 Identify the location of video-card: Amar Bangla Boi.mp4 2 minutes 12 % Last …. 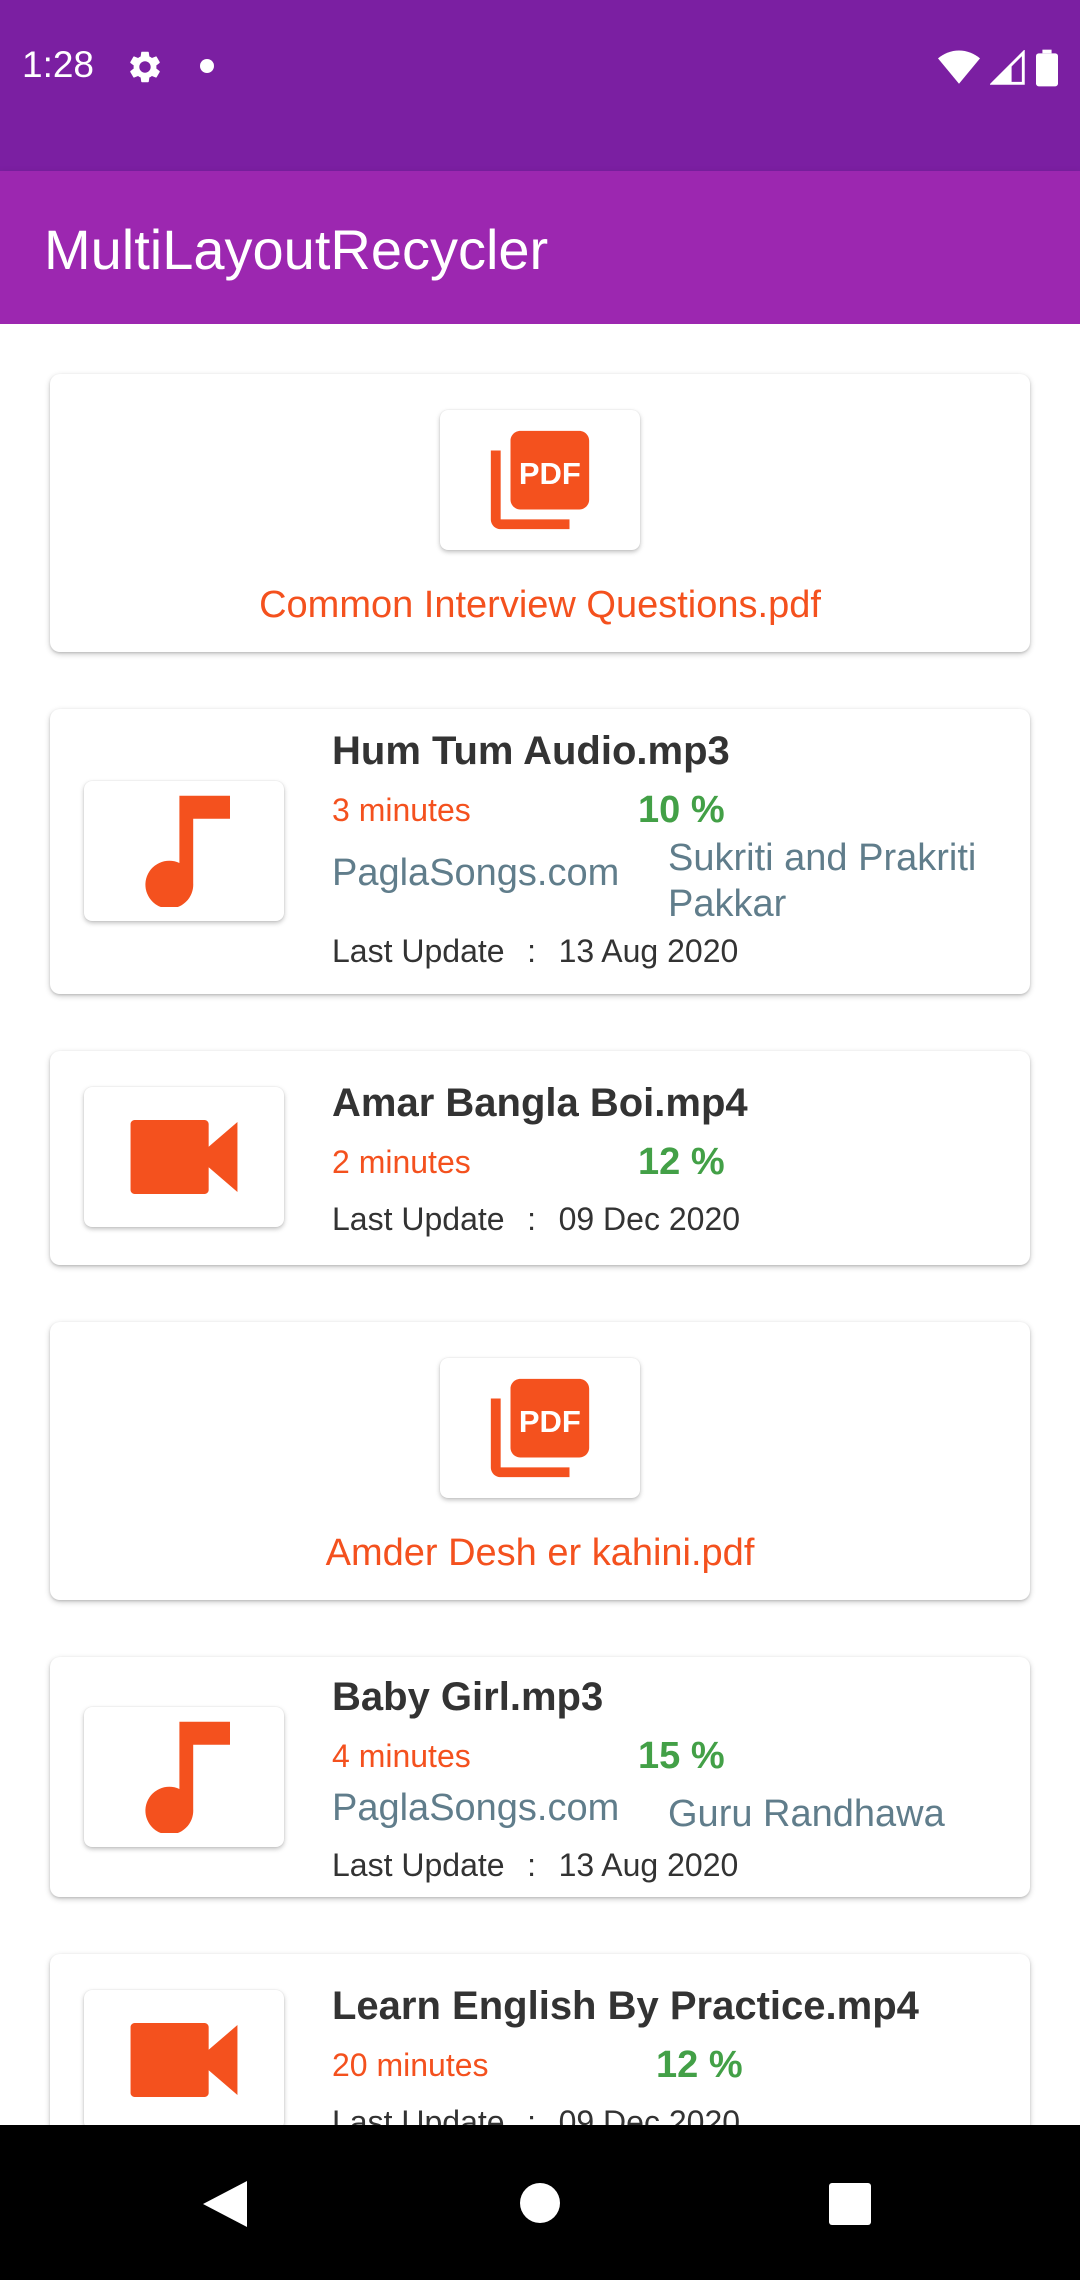
(540, 1158).